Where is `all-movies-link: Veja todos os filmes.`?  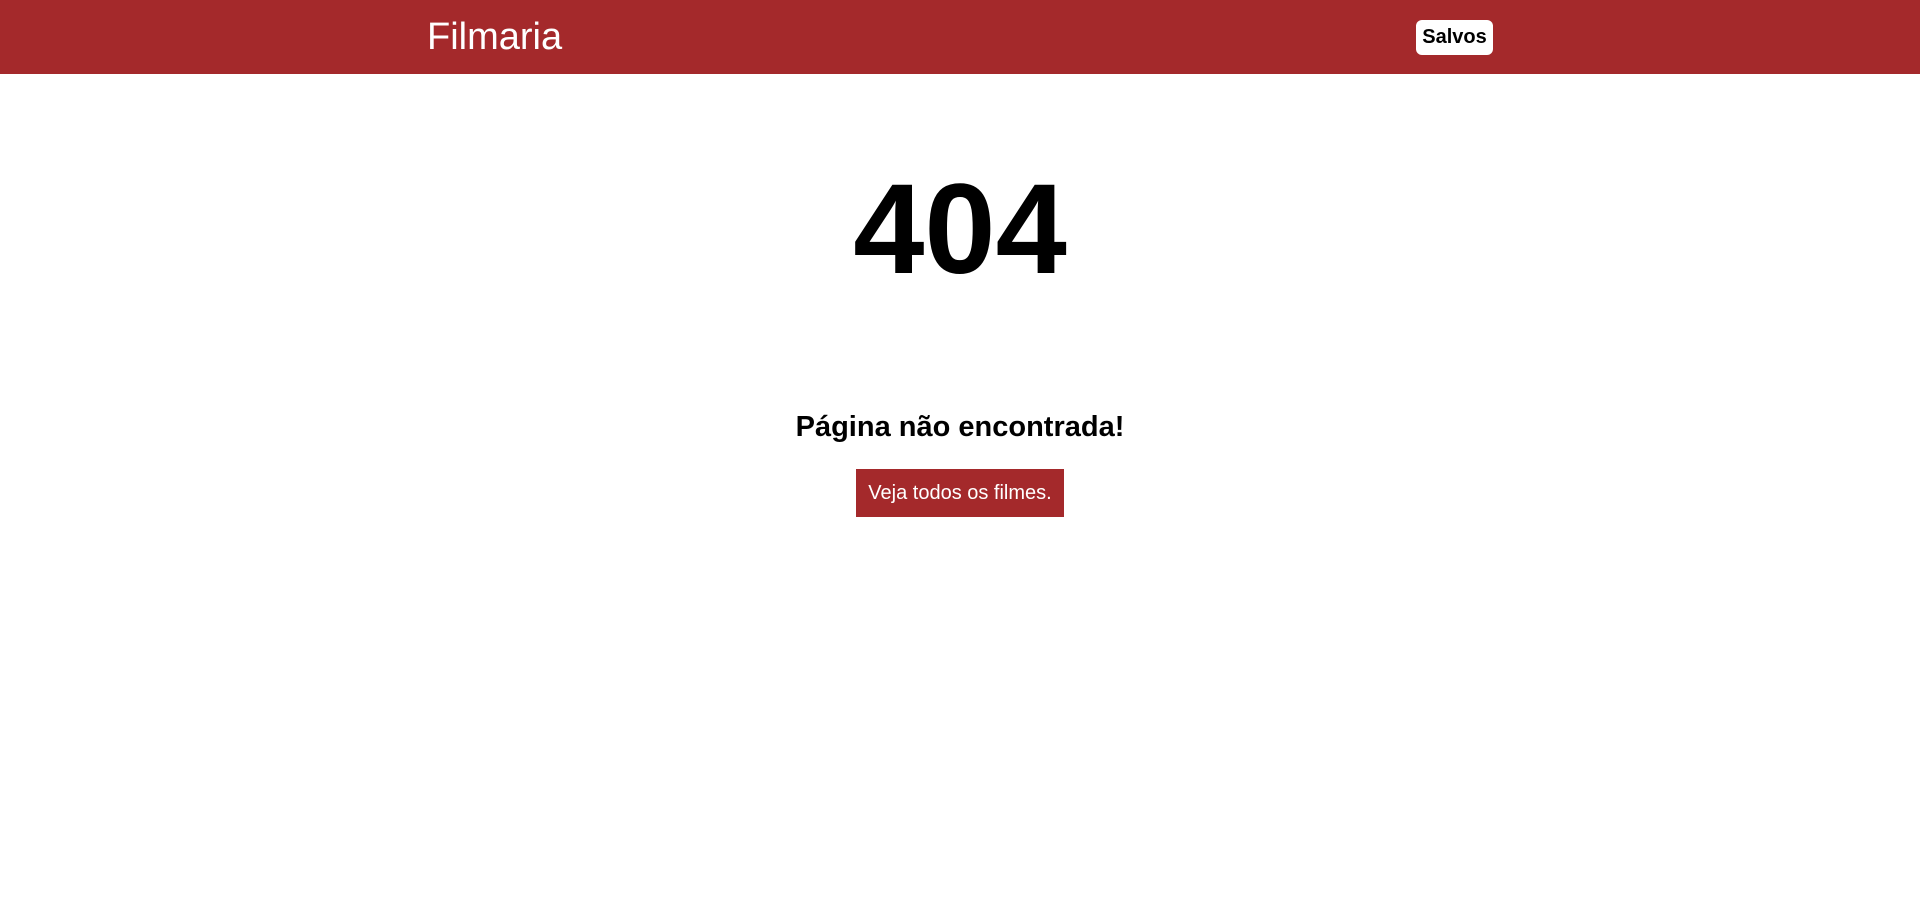
all-movies-link: Veja todos os filmes. is located at coordinates (960, 493).